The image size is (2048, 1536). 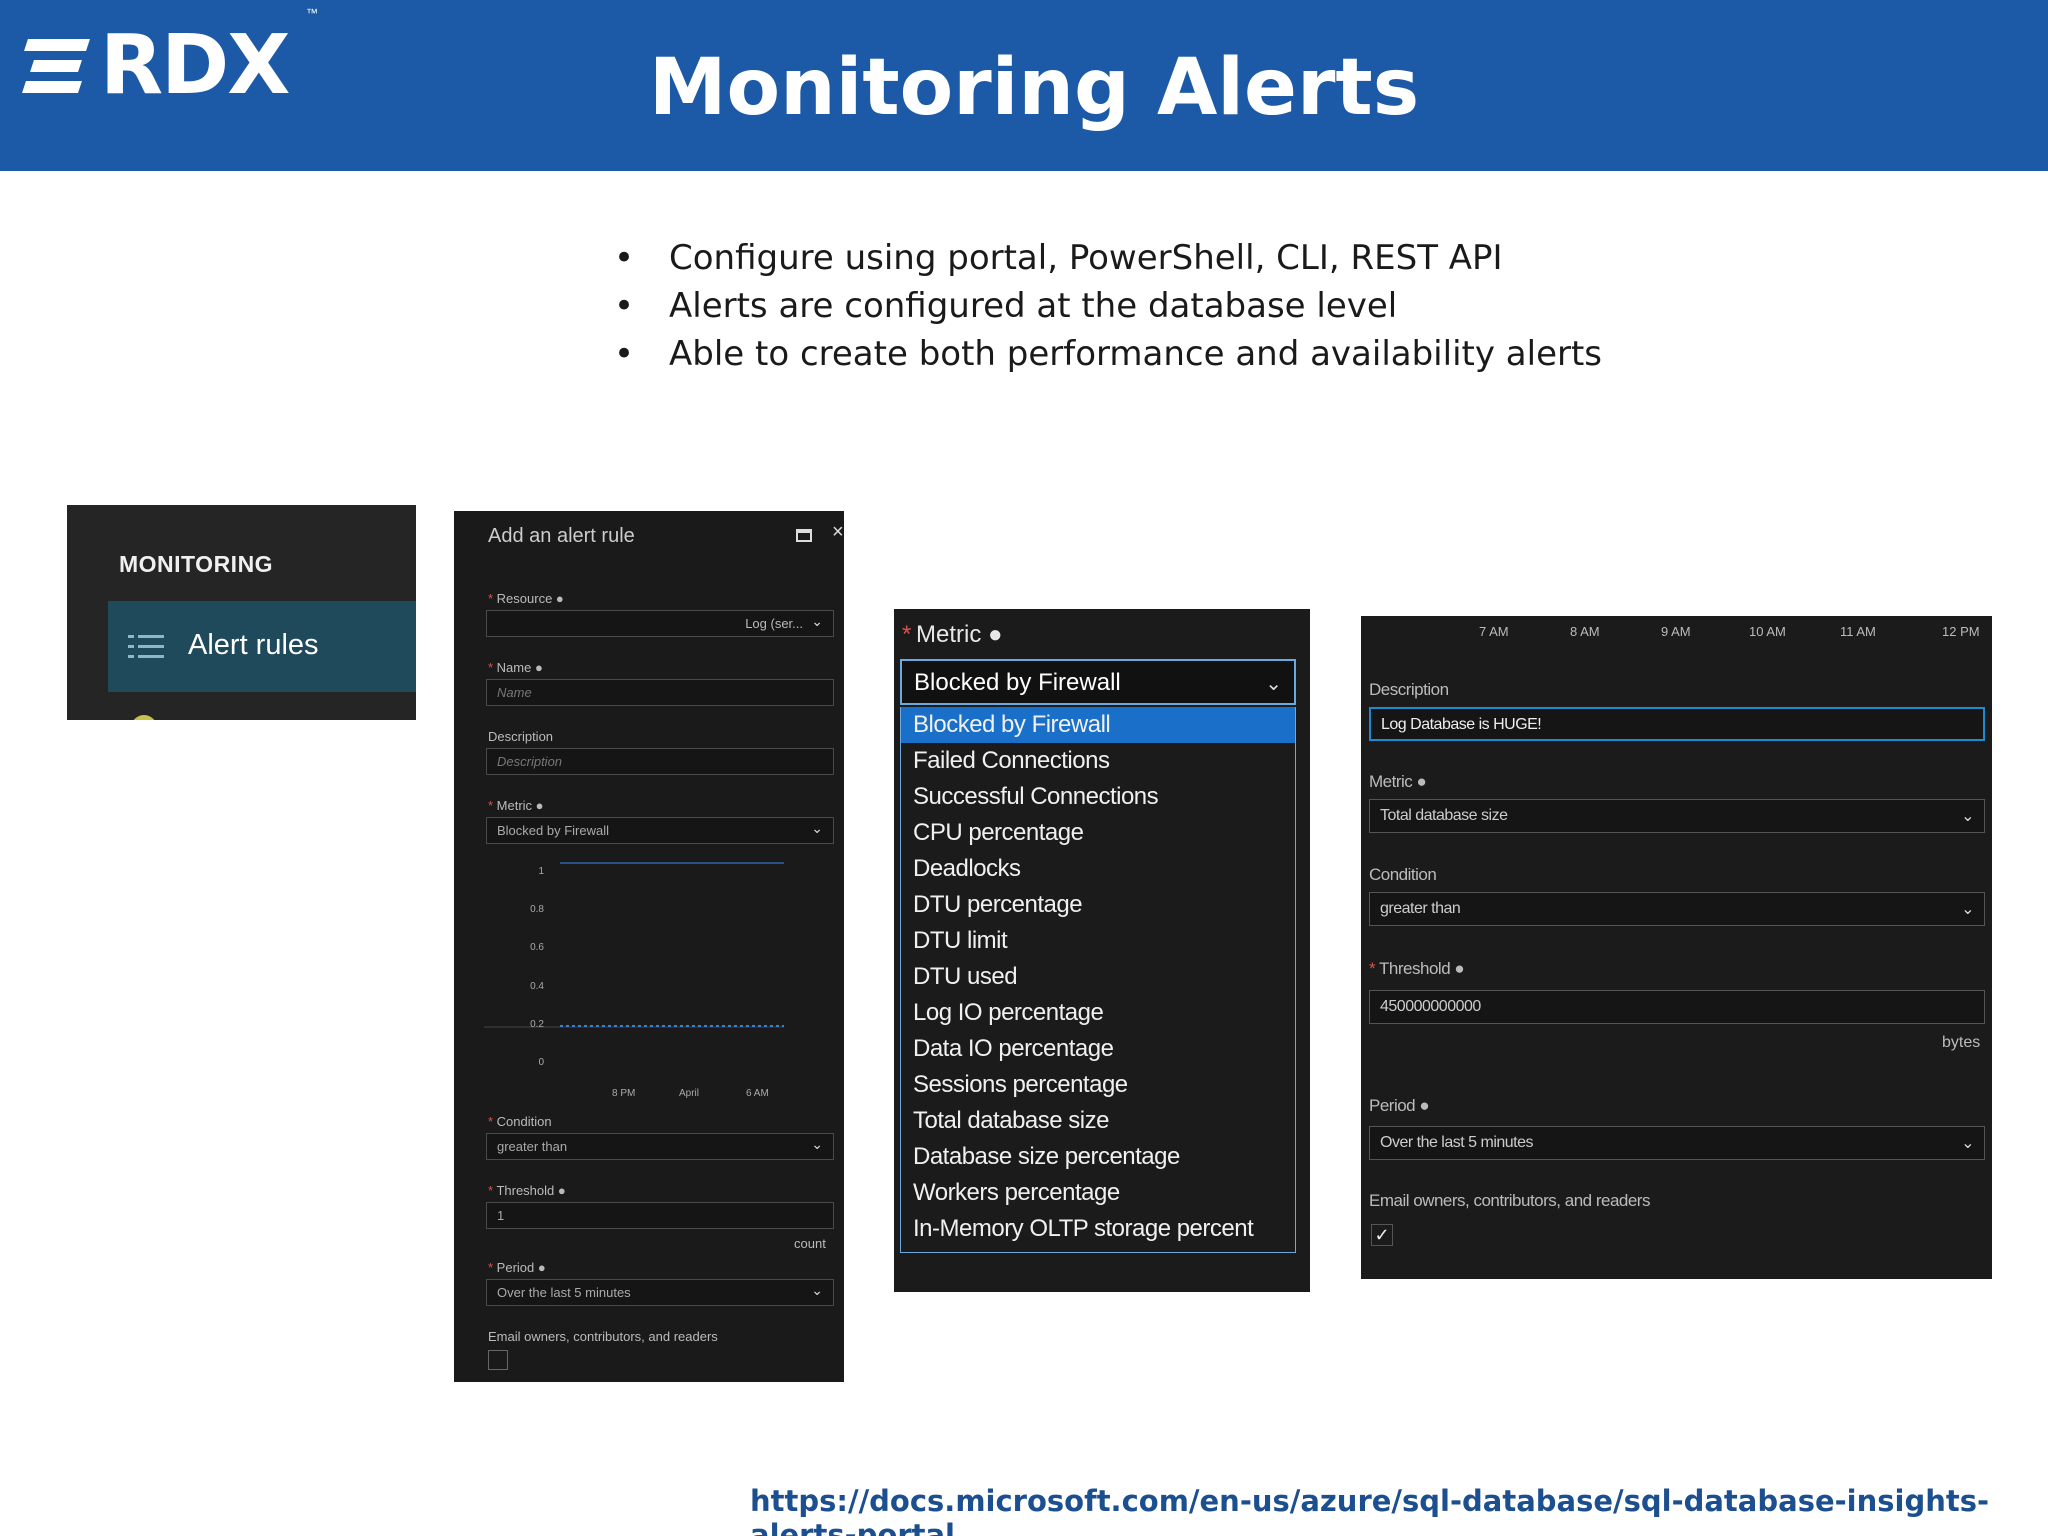 I want to click on partial-icon, so click(x=144, y=717).